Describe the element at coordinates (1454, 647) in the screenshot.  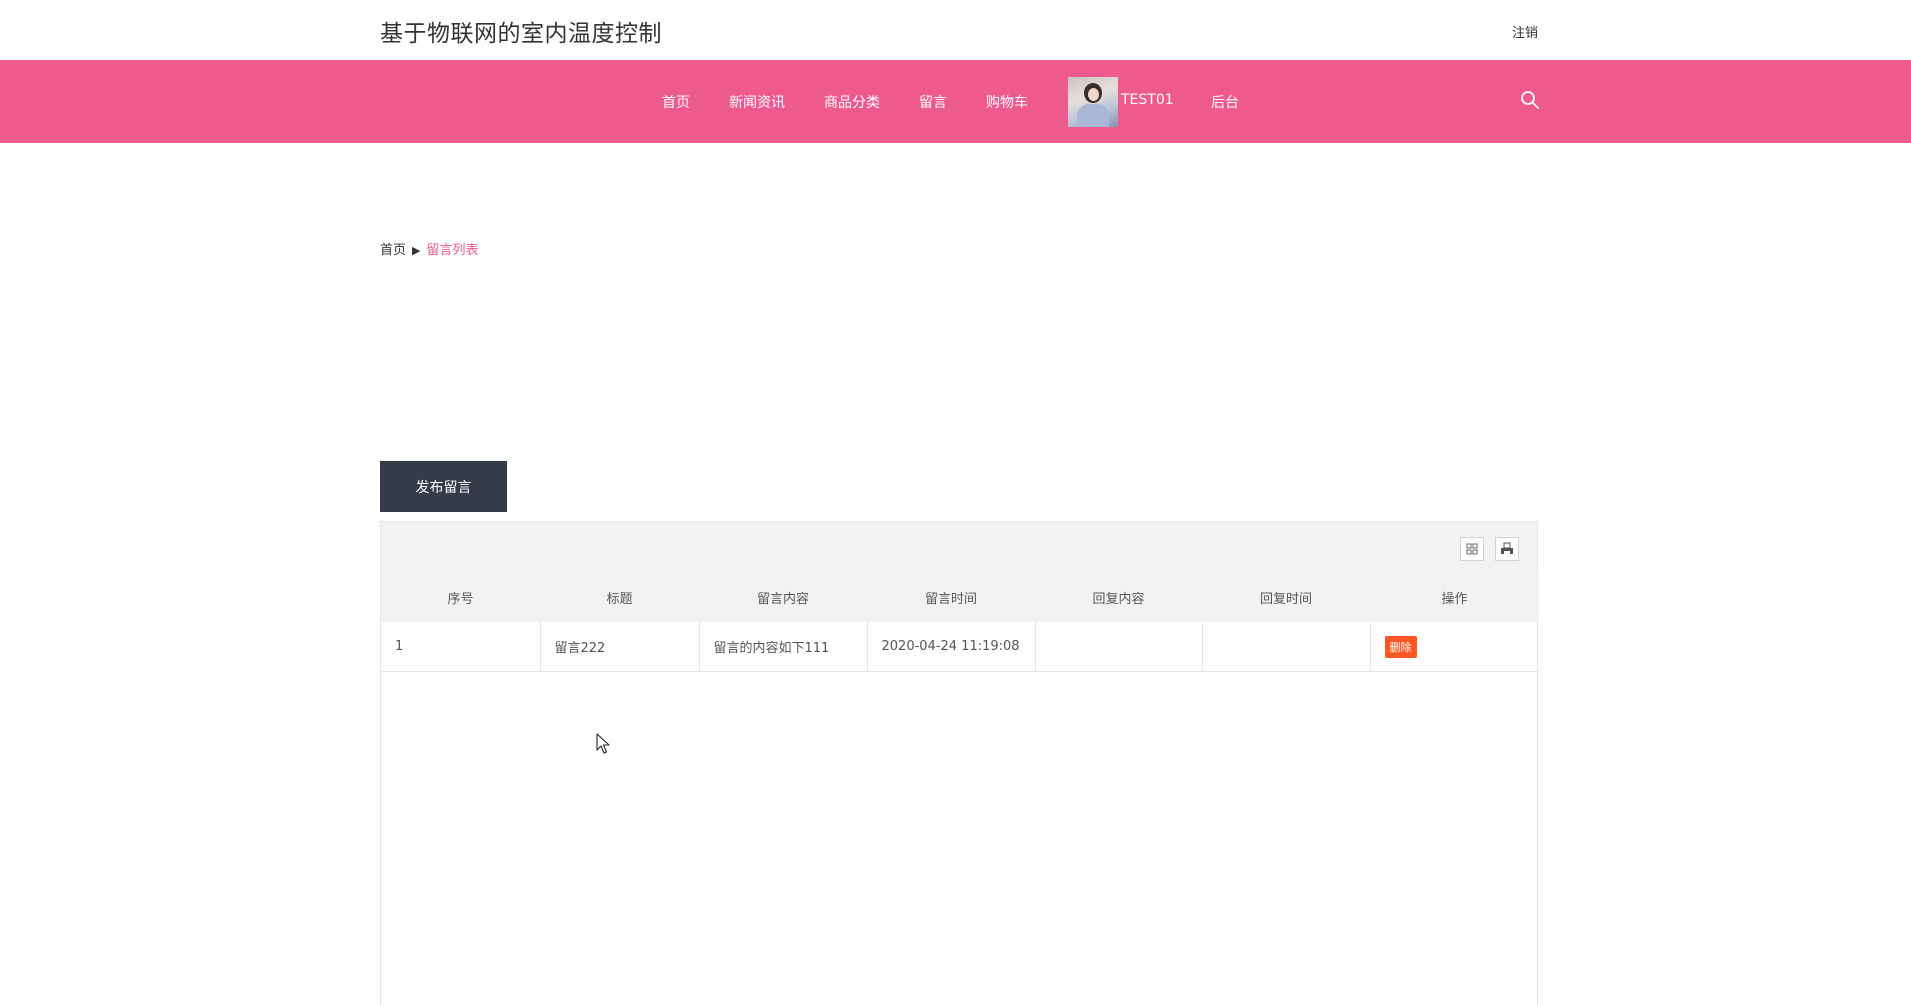
I see `cell-actions: 删除` at that location.